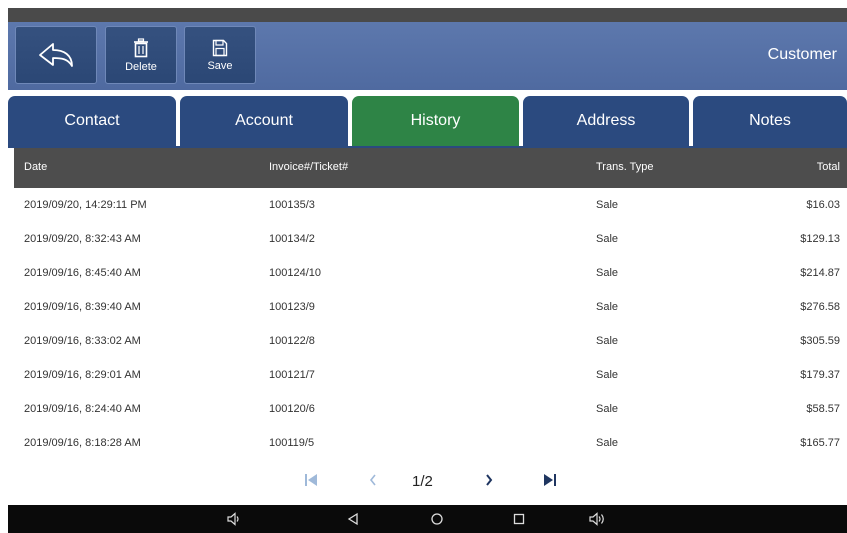 This screenshot has width=847, height=533. Describe the element at coordinates (823, 409) in the screenshot. I see `row-total: $58.57` at that location.